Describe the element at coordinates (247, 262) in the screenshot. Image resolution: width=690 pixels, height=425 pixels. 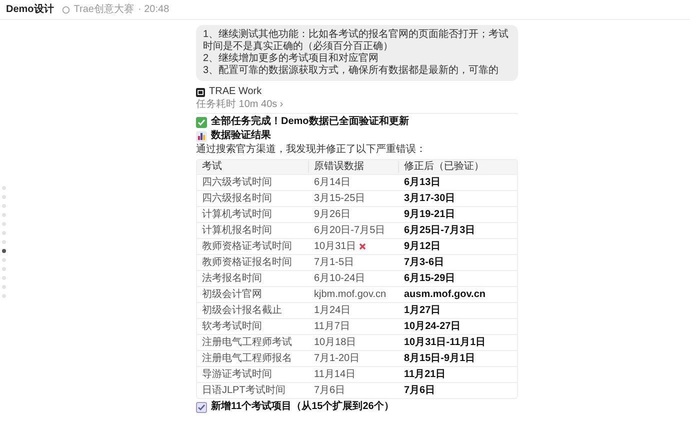
I see `table-cell-text: 教师资格证报名时间` at that location.